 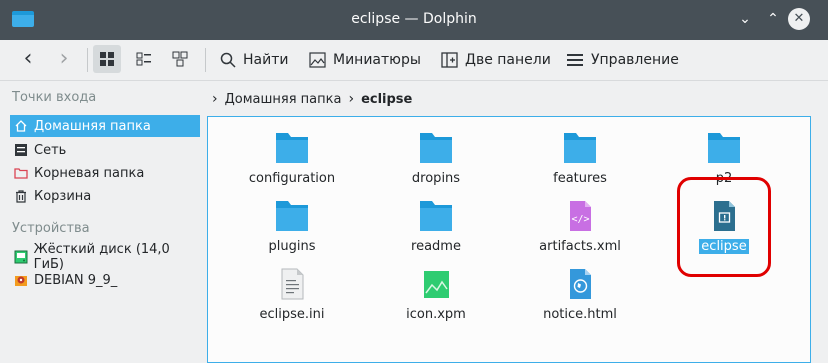 What do you see at coordinates (580, 178) in the screenshot?
I see `file-label: features` at bounding box center [580, 178].